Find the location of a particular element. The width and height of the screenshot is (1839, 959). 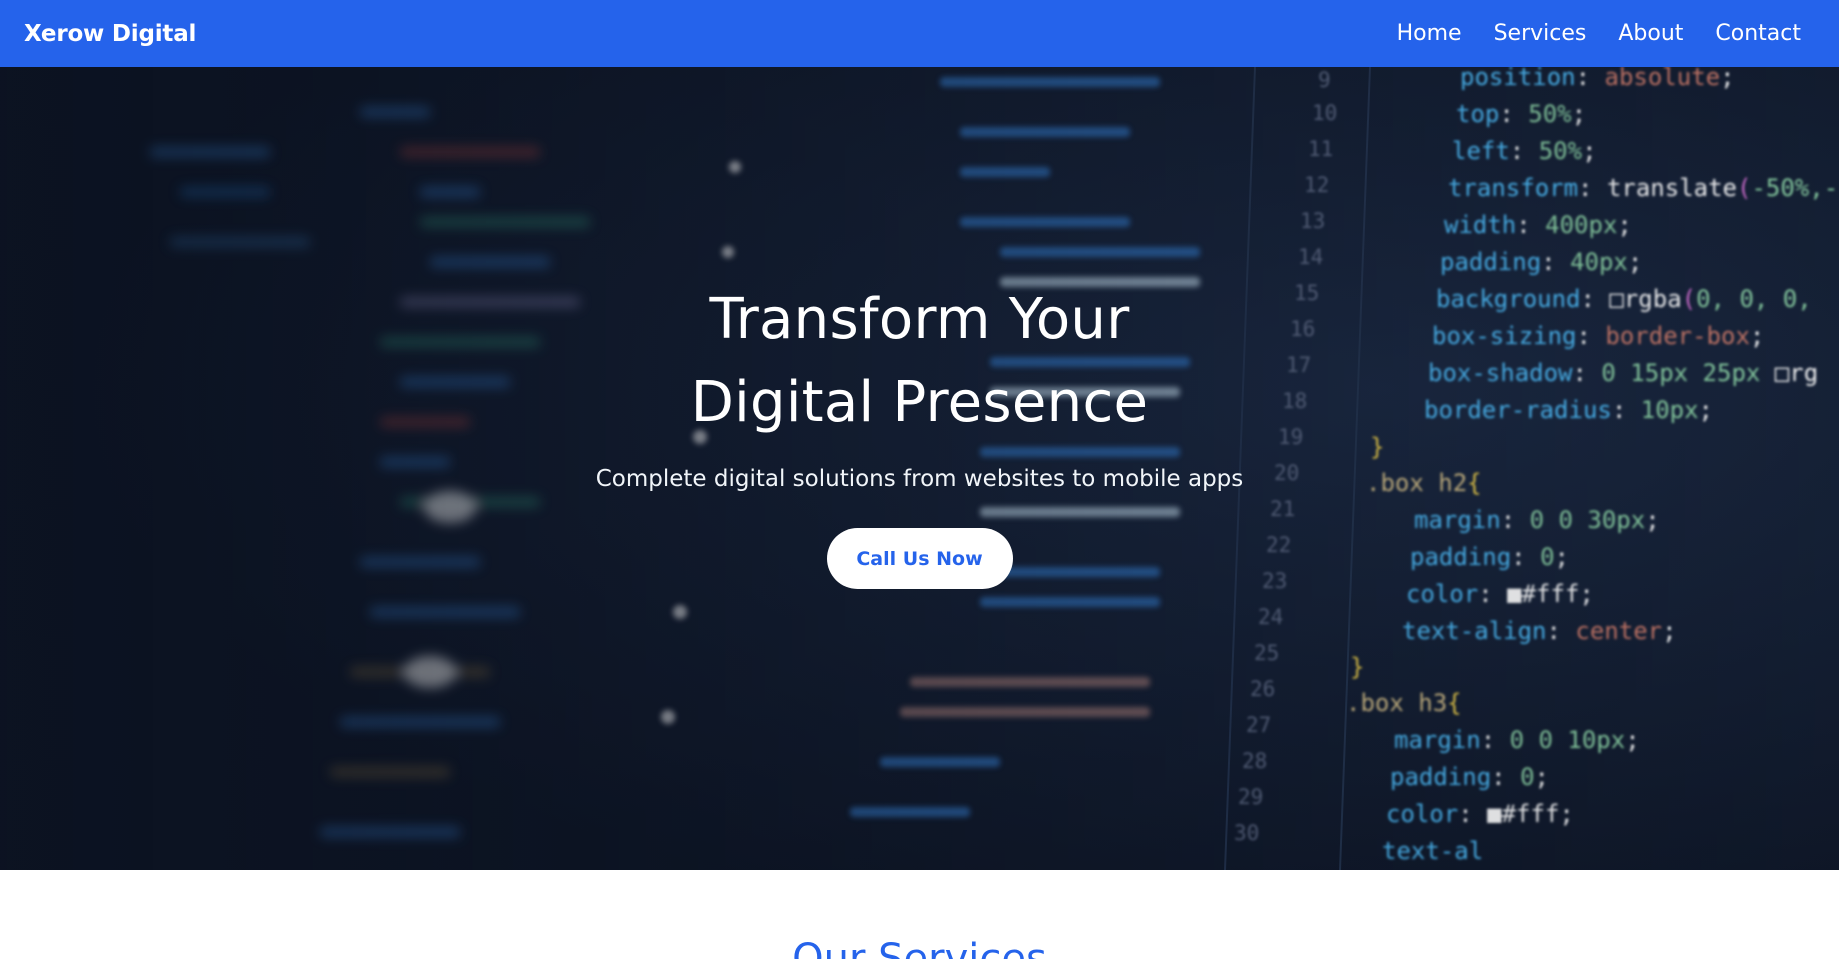

call-us-now-button: Call Us Now is located at coordinates (919, 558).